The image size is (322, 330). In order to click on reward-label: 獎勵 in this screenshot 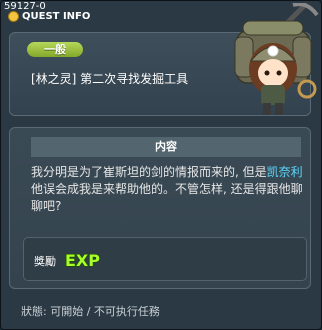, I will do `click(45, 261)`.